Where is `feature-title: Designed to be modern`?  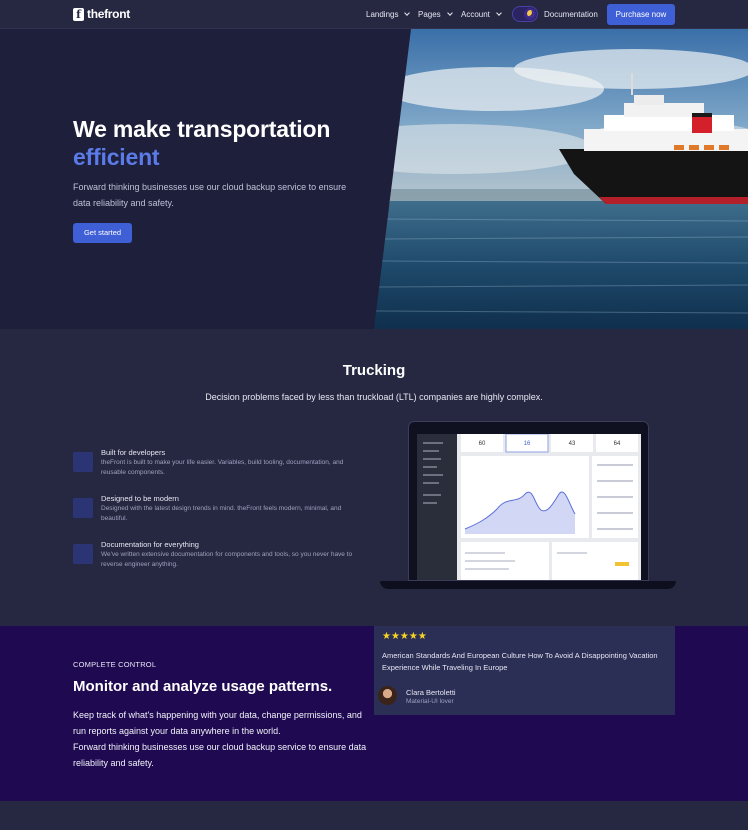
feature-title: Designed to be modern is located at coordinates (140, 498).